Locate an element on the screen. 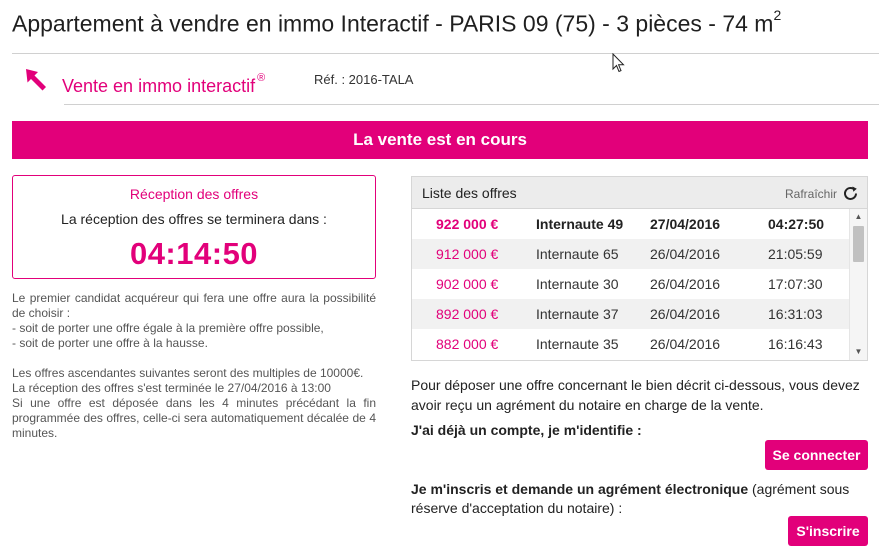 This screenshot has height=557, width=879. offer-user: Internaute 49 is located at coordinates (580, 224).